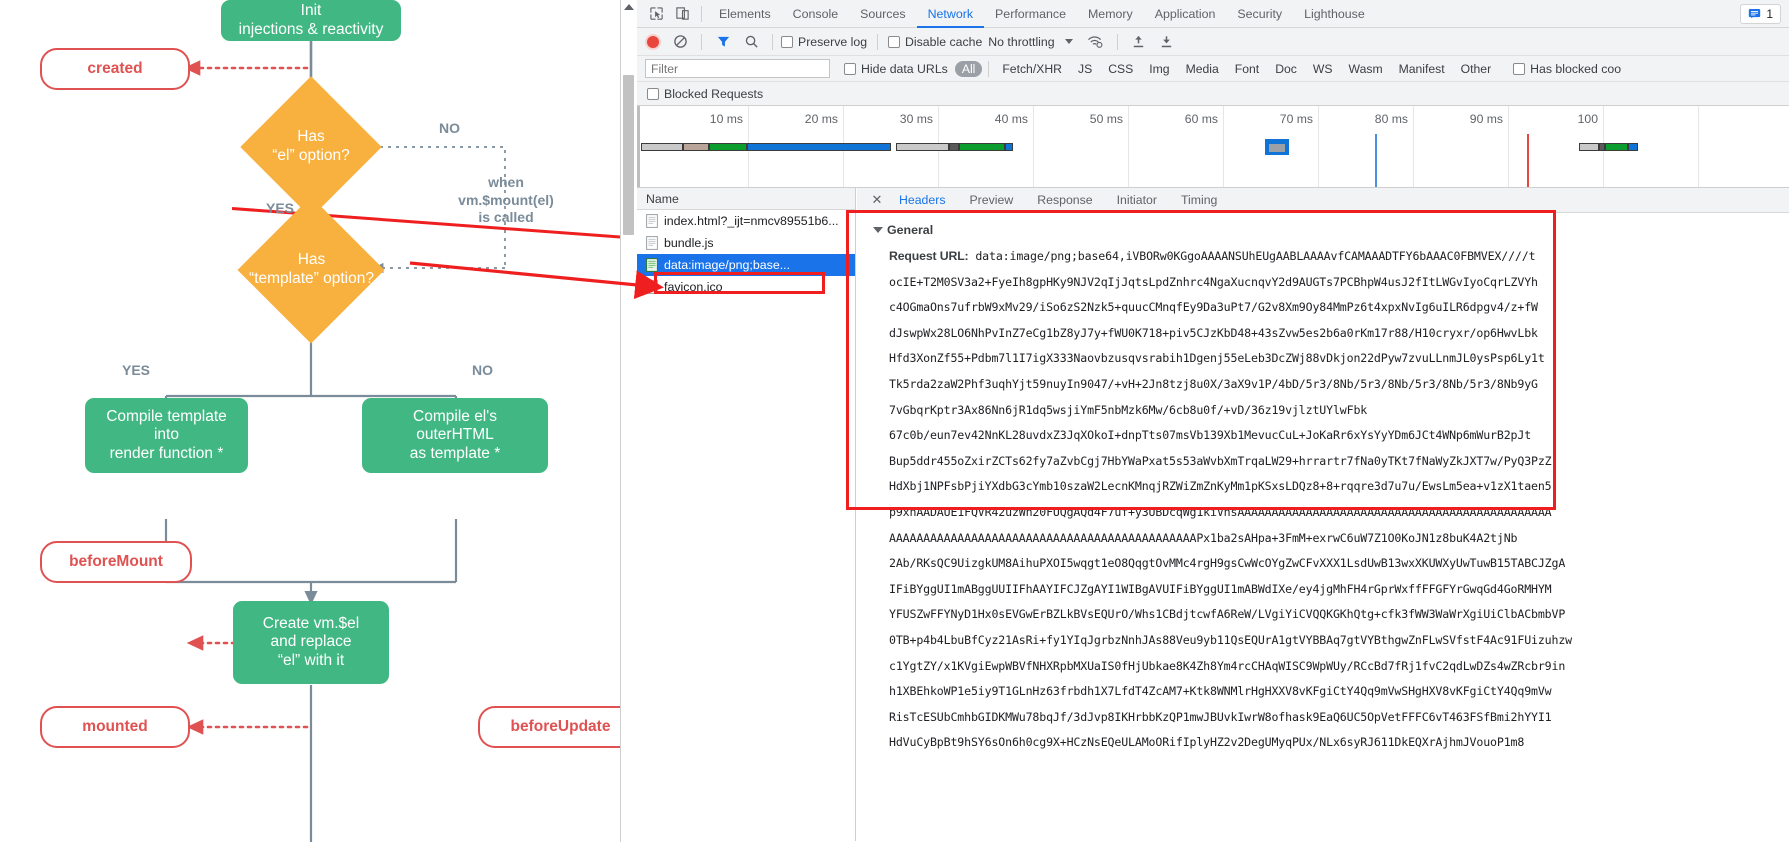  What do you see at coordinates (968, 68) in the screenshot?
I see `type-filter-all: All` at bounding box center [968, 68].